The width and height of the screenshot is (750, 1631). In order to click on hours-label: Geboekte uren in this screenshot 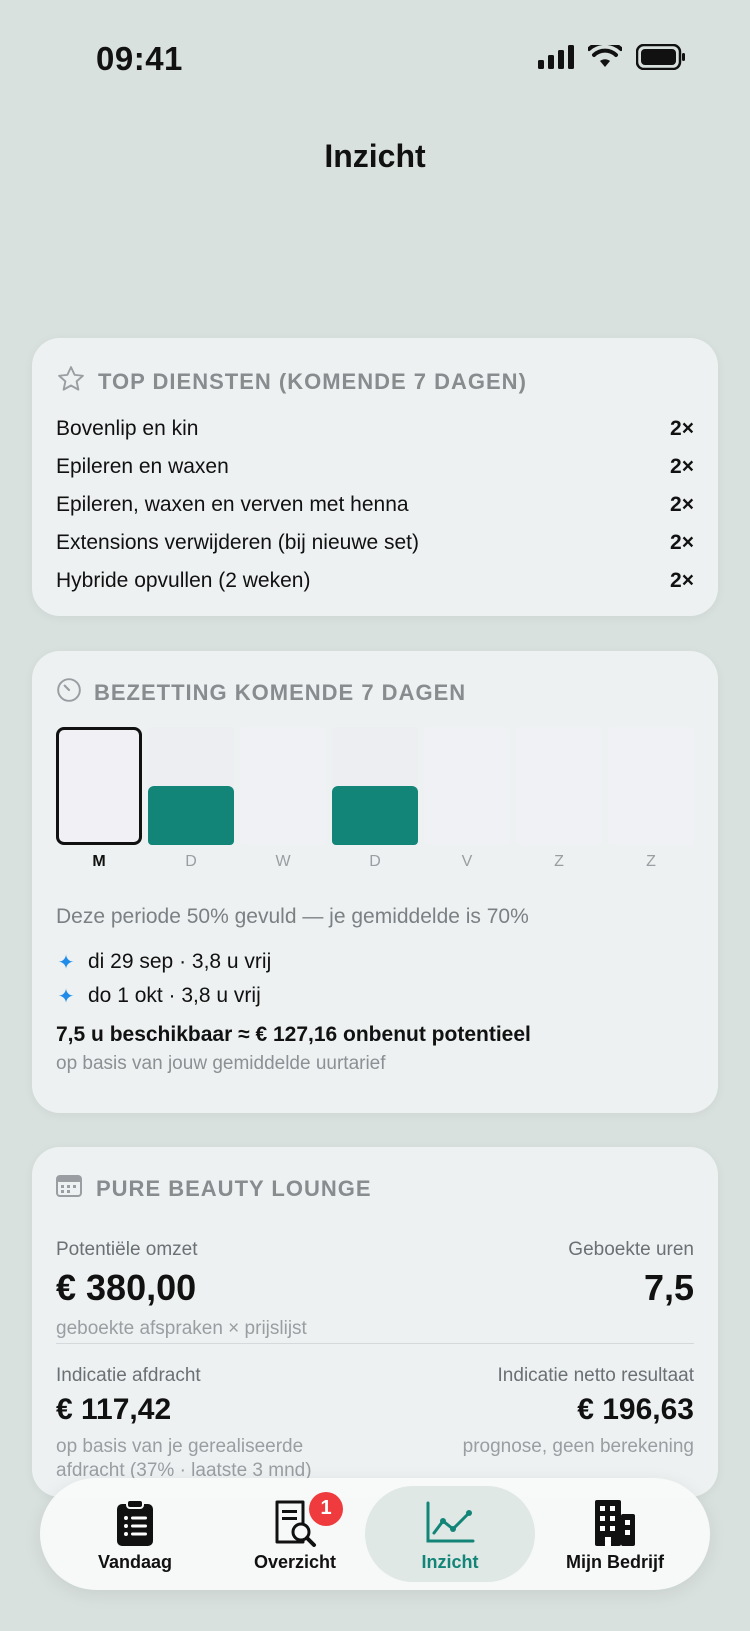, I will do `click(631, 1249)`.